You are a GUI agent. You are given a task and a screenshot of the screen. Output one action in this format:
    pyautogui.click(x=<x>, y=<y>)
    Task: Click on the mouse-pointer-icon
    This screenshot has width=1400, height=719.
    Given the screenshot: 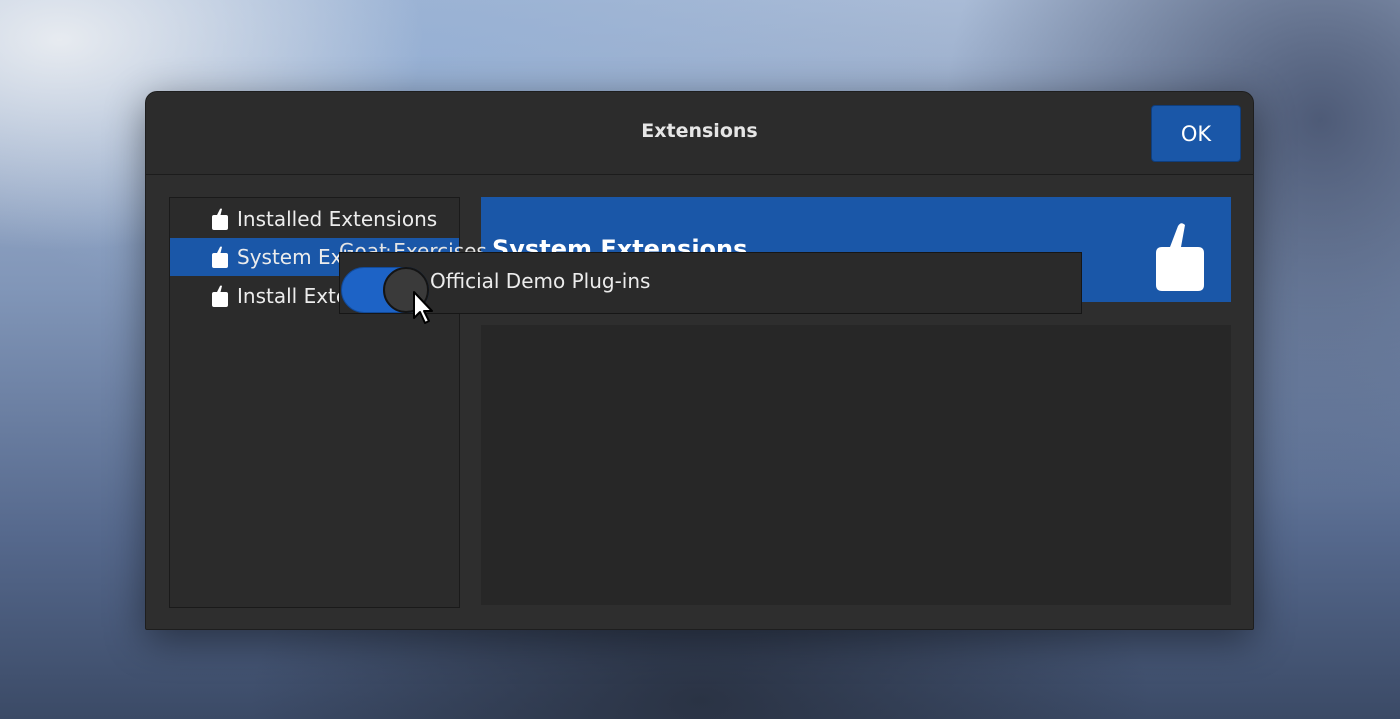 What is the action you would take?
    pyautogui.click(x=423, y=307)
    